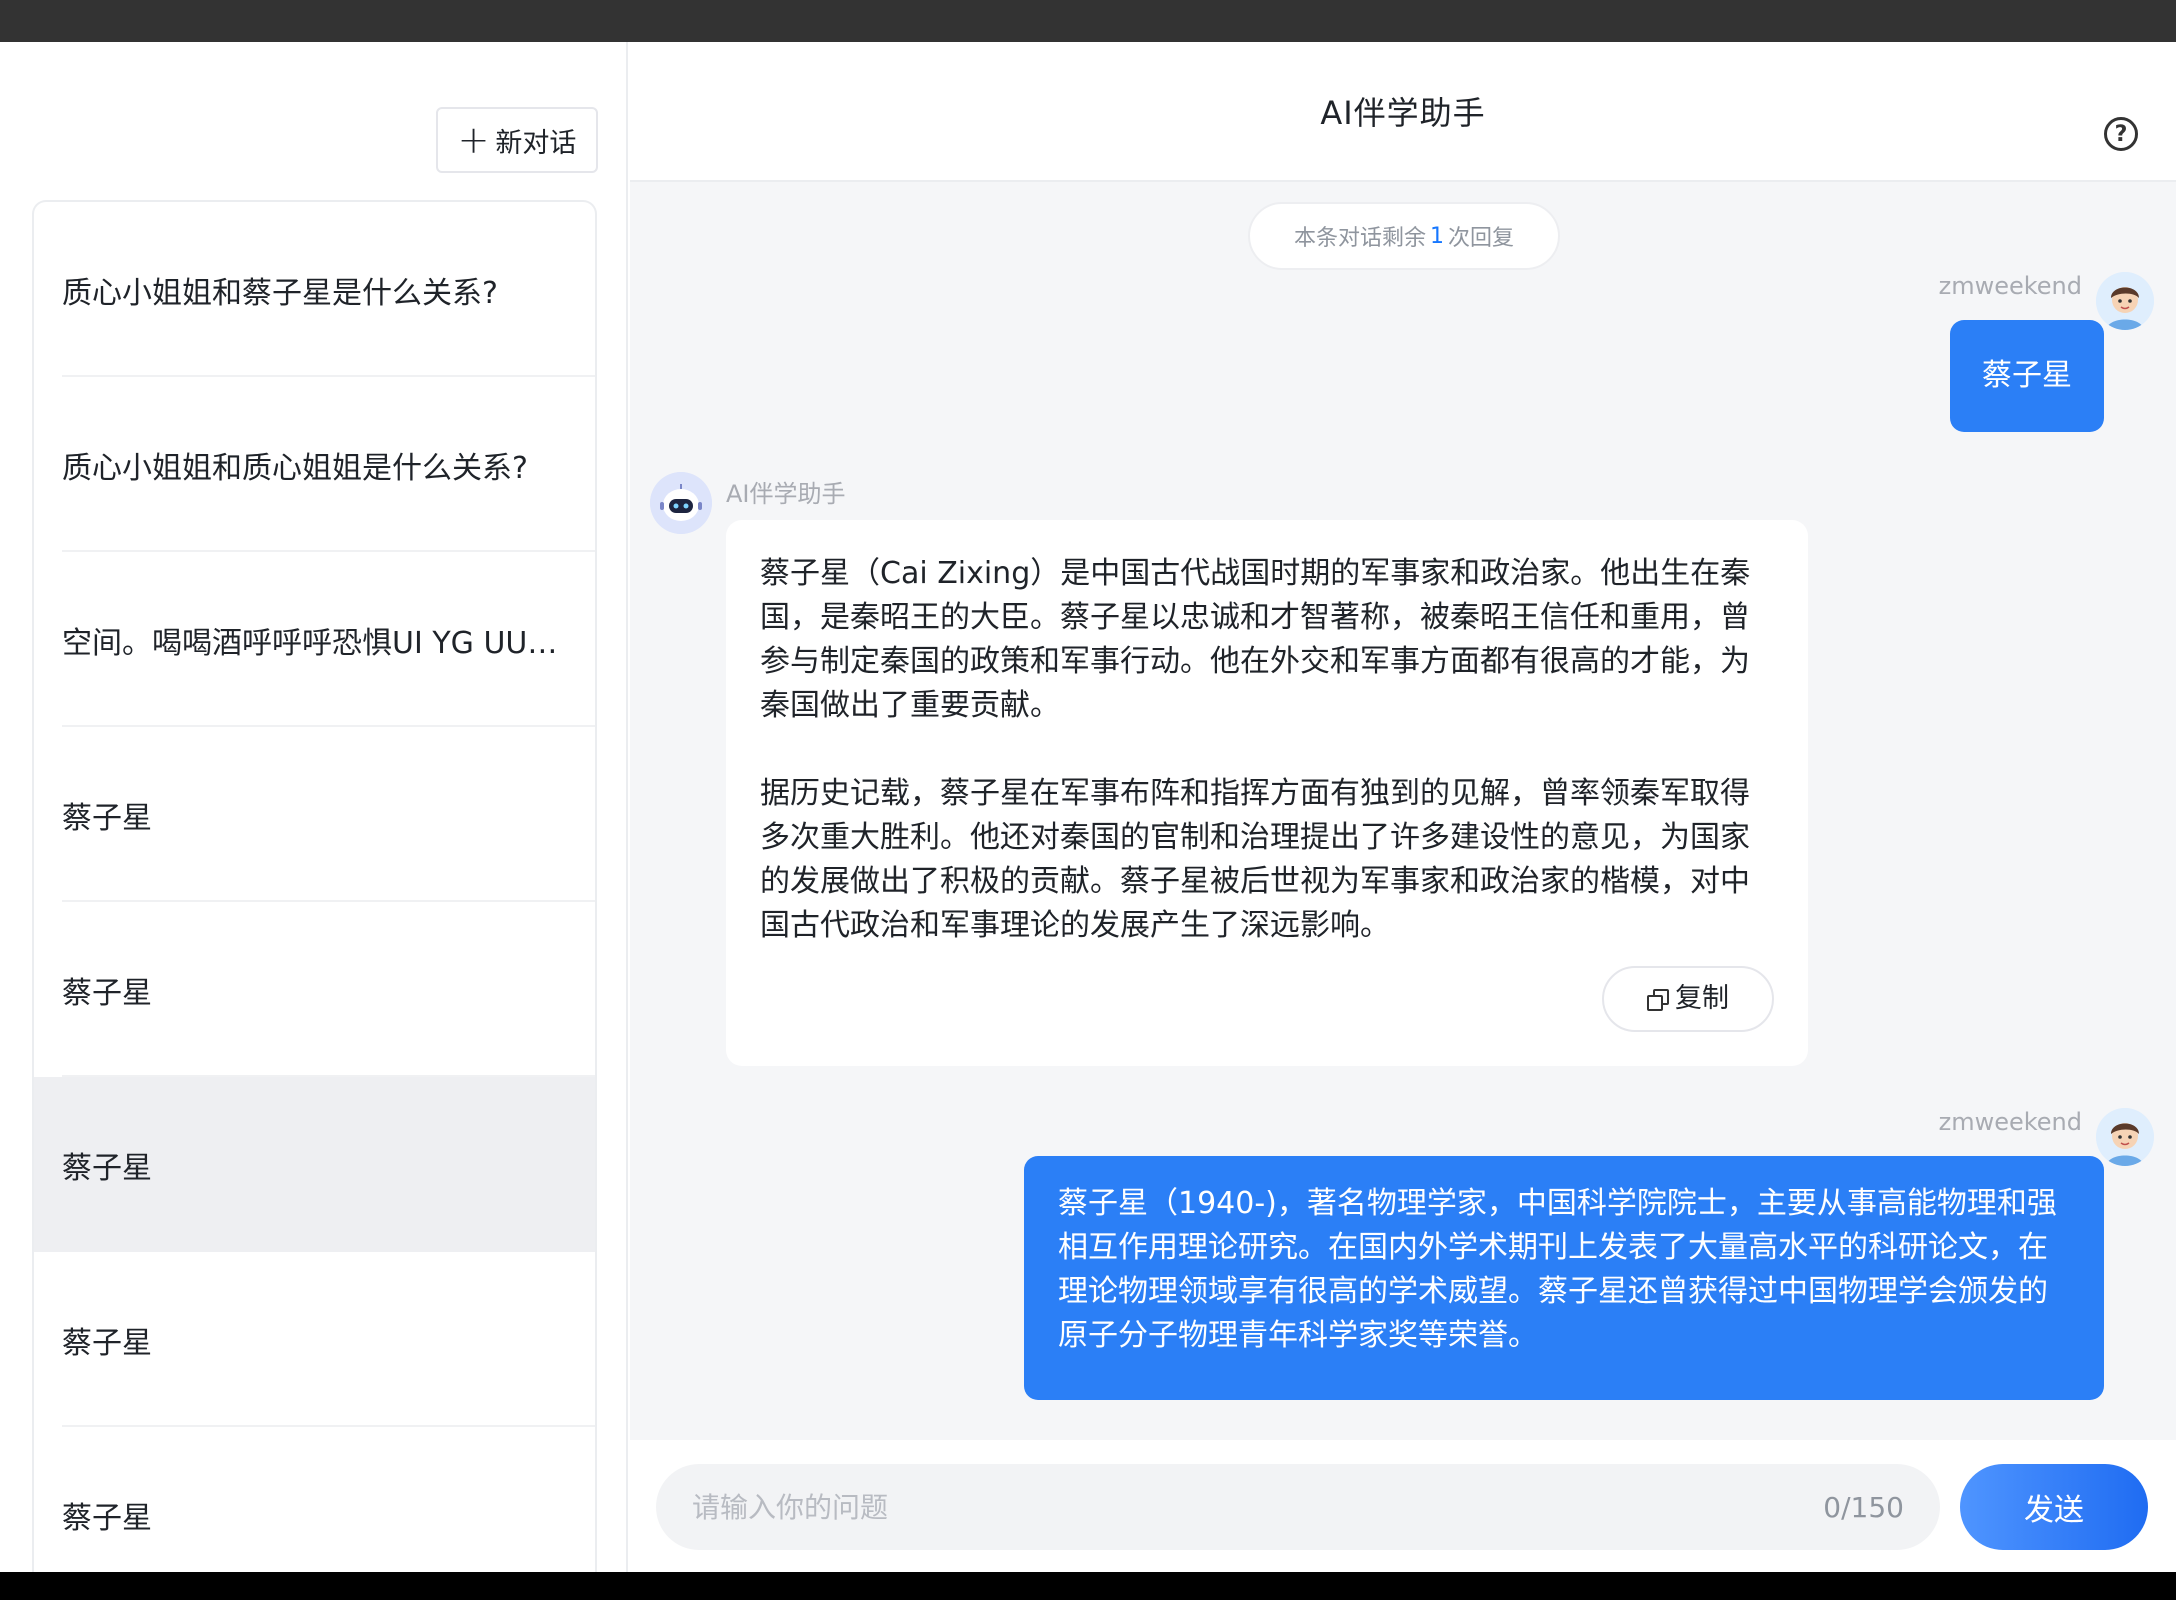 This screenshot has width=2176, height=1600. I want to click on bot-name: AI伴学助手, so click(786, 494).